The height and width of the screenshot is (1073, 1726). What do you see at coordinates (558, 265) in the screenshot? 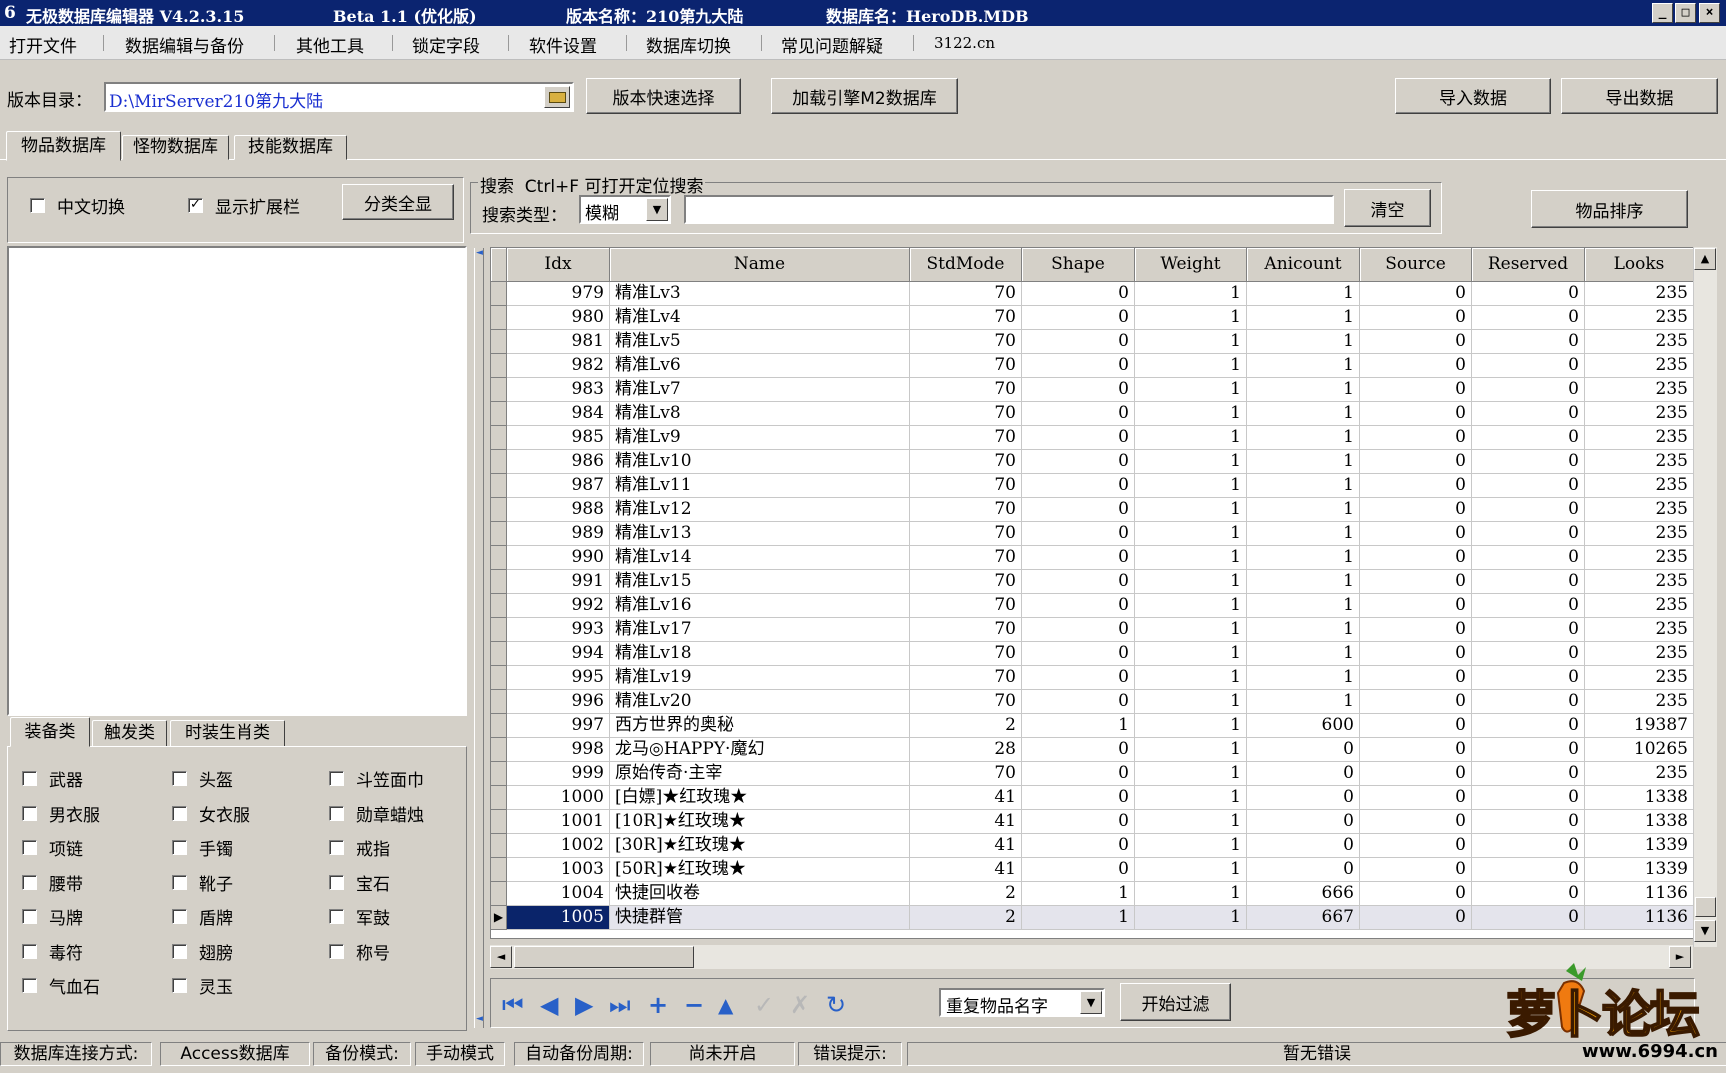
I see `column-header: Idx` at bounding box center [558, 265].